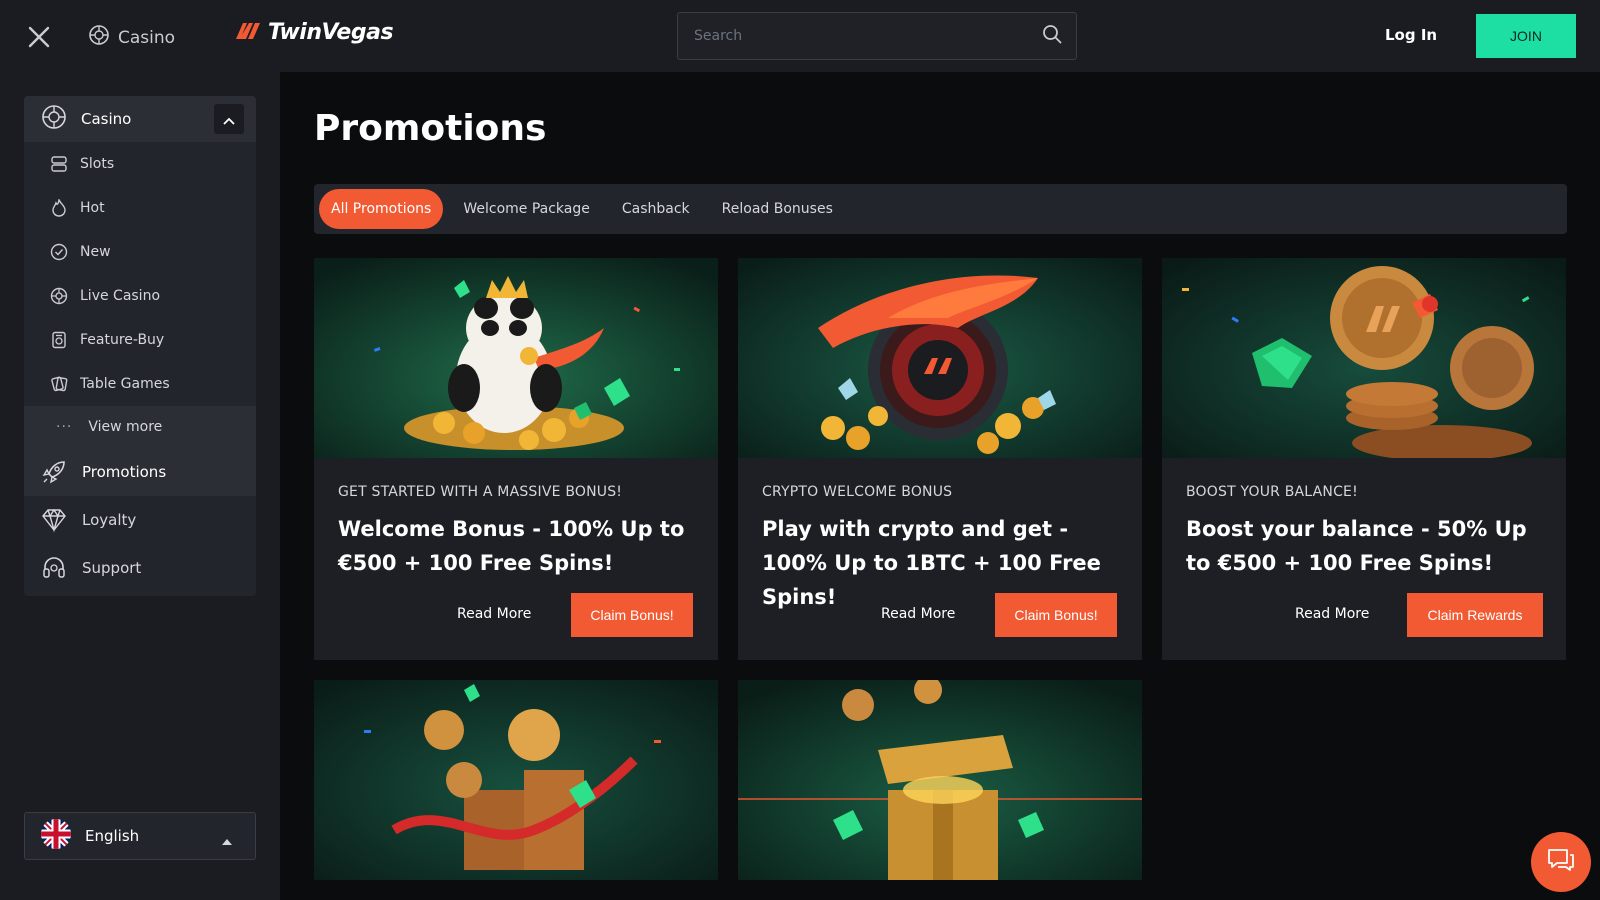  Describe the element at coordinates (1411, 35) in the screenshot. I see `login-button: Log In` at that location.